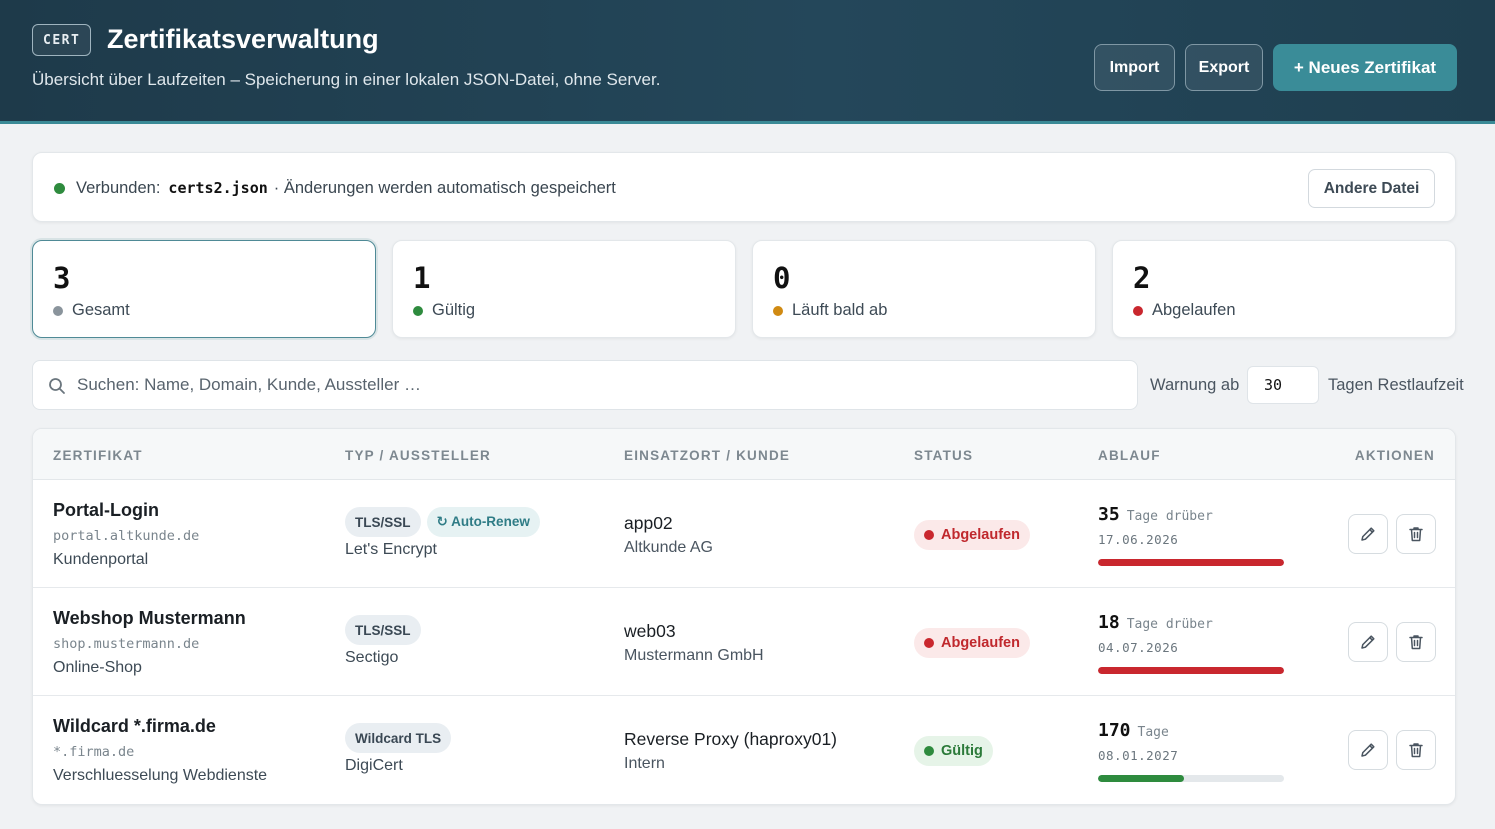  What do you see at coordinates (62, 278) in the screenshot?
I see `stat-value: 3` at bounding box center [62, 278].